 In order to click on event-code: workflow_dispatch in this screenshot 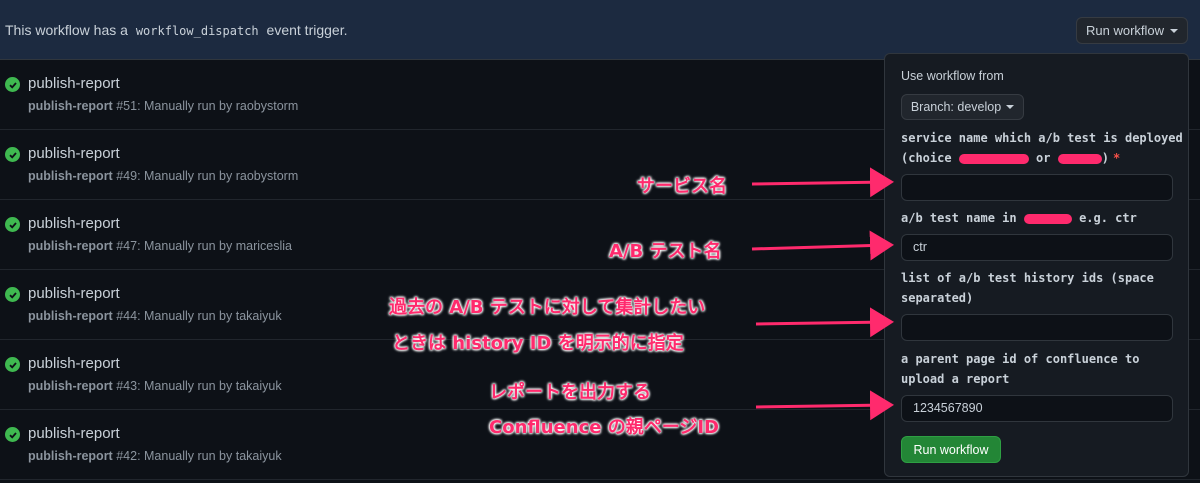, I will do `click(197, 31)`.